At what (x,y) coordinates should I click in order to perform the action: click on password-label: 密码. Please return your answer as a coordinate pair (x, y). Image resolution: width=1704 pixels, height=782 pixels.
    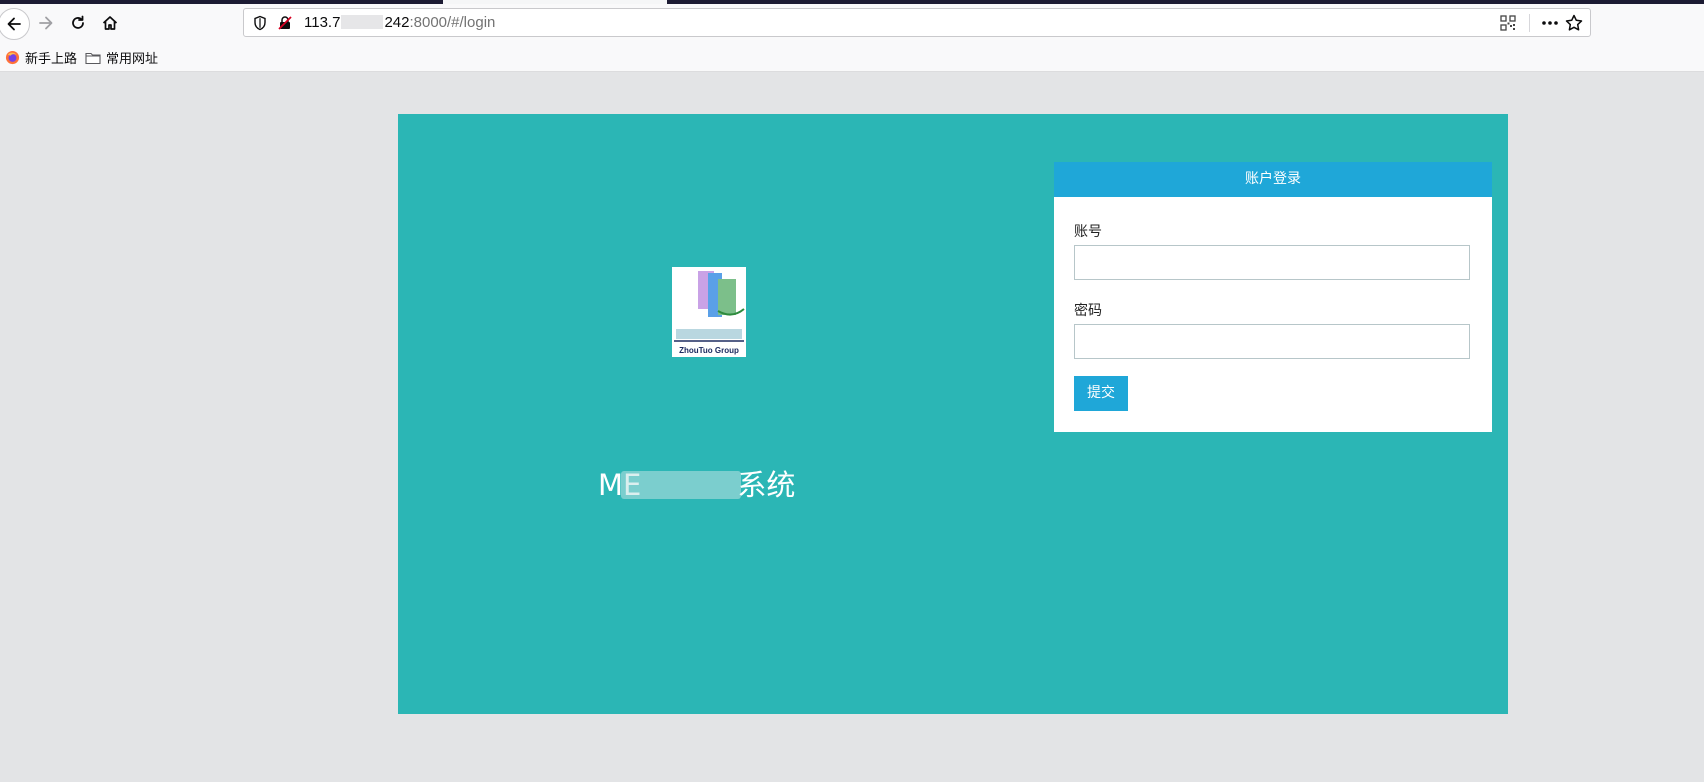
    Looking at the image, I should click on (1088, 311).